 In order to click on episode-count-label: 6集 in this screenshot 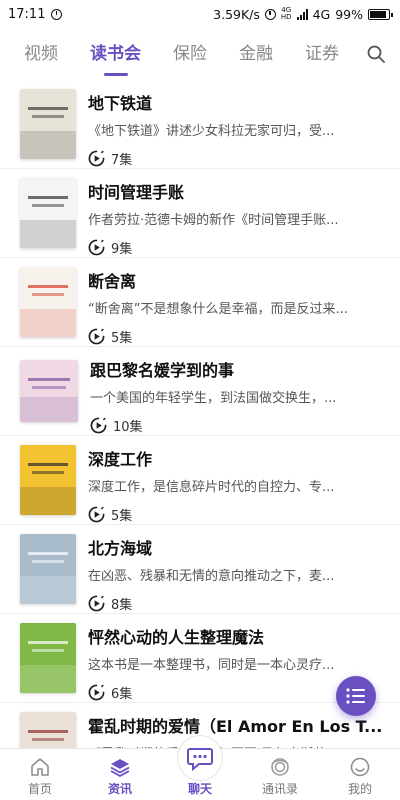, I will do `click(122, 694)`.